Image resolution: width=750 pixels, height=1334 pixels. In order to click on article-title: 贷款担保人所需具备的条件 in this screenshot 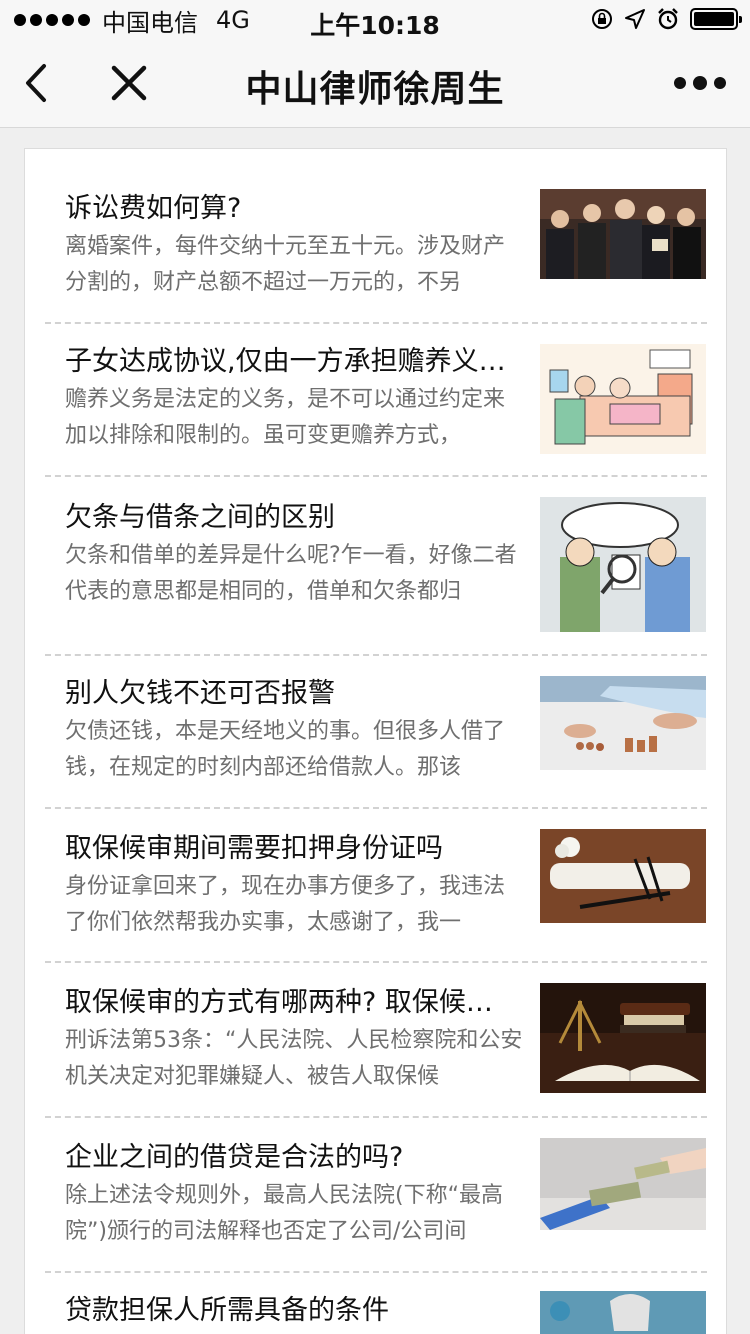, I will do `click(227, 1310)`.